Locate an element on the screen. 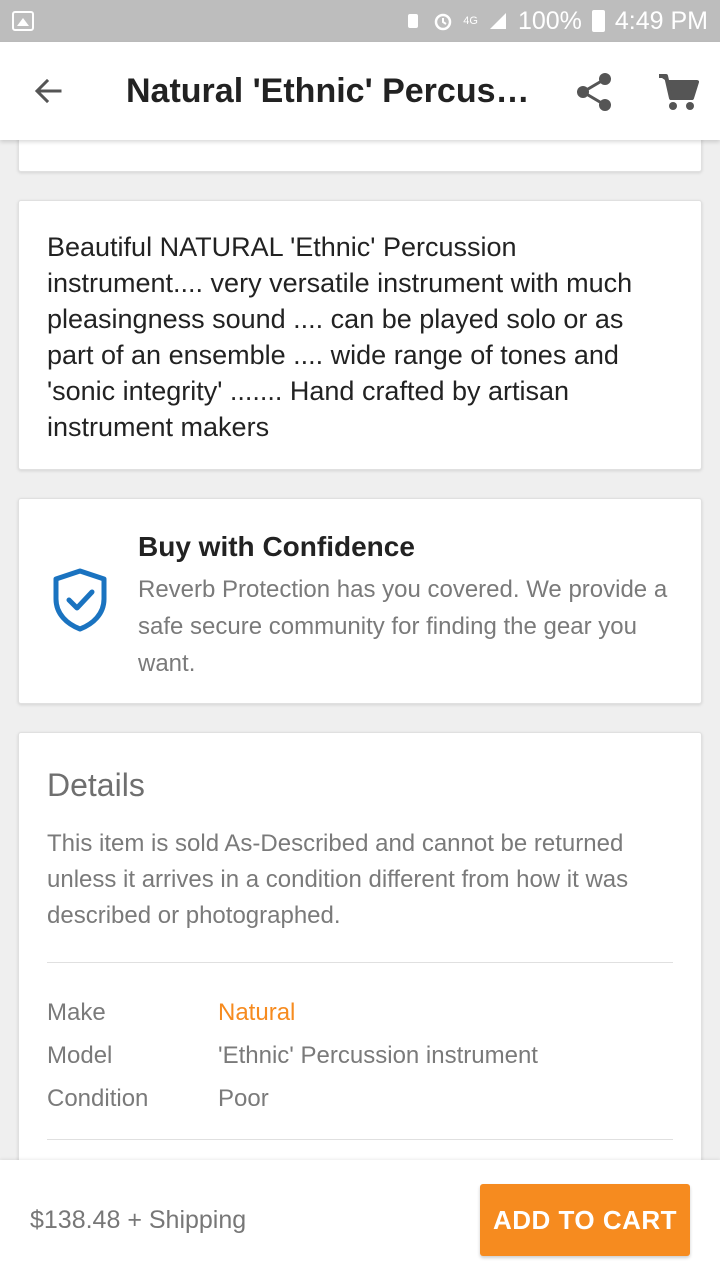 The image size is (720, 1280). page-title: Natural 'Ethnic' Percussion instrument is located at coordinates (336, 90).